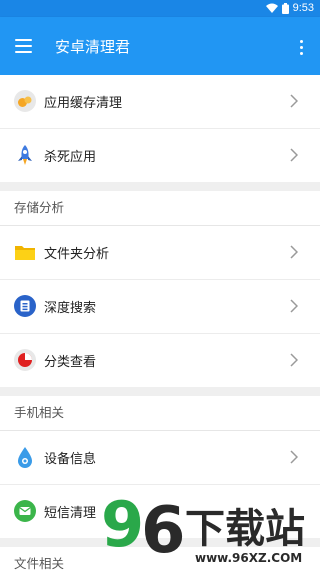  What do you see at coordinates (25, 306) in the screenshot?
I see `search-icon` at bounding box center [25, 306].